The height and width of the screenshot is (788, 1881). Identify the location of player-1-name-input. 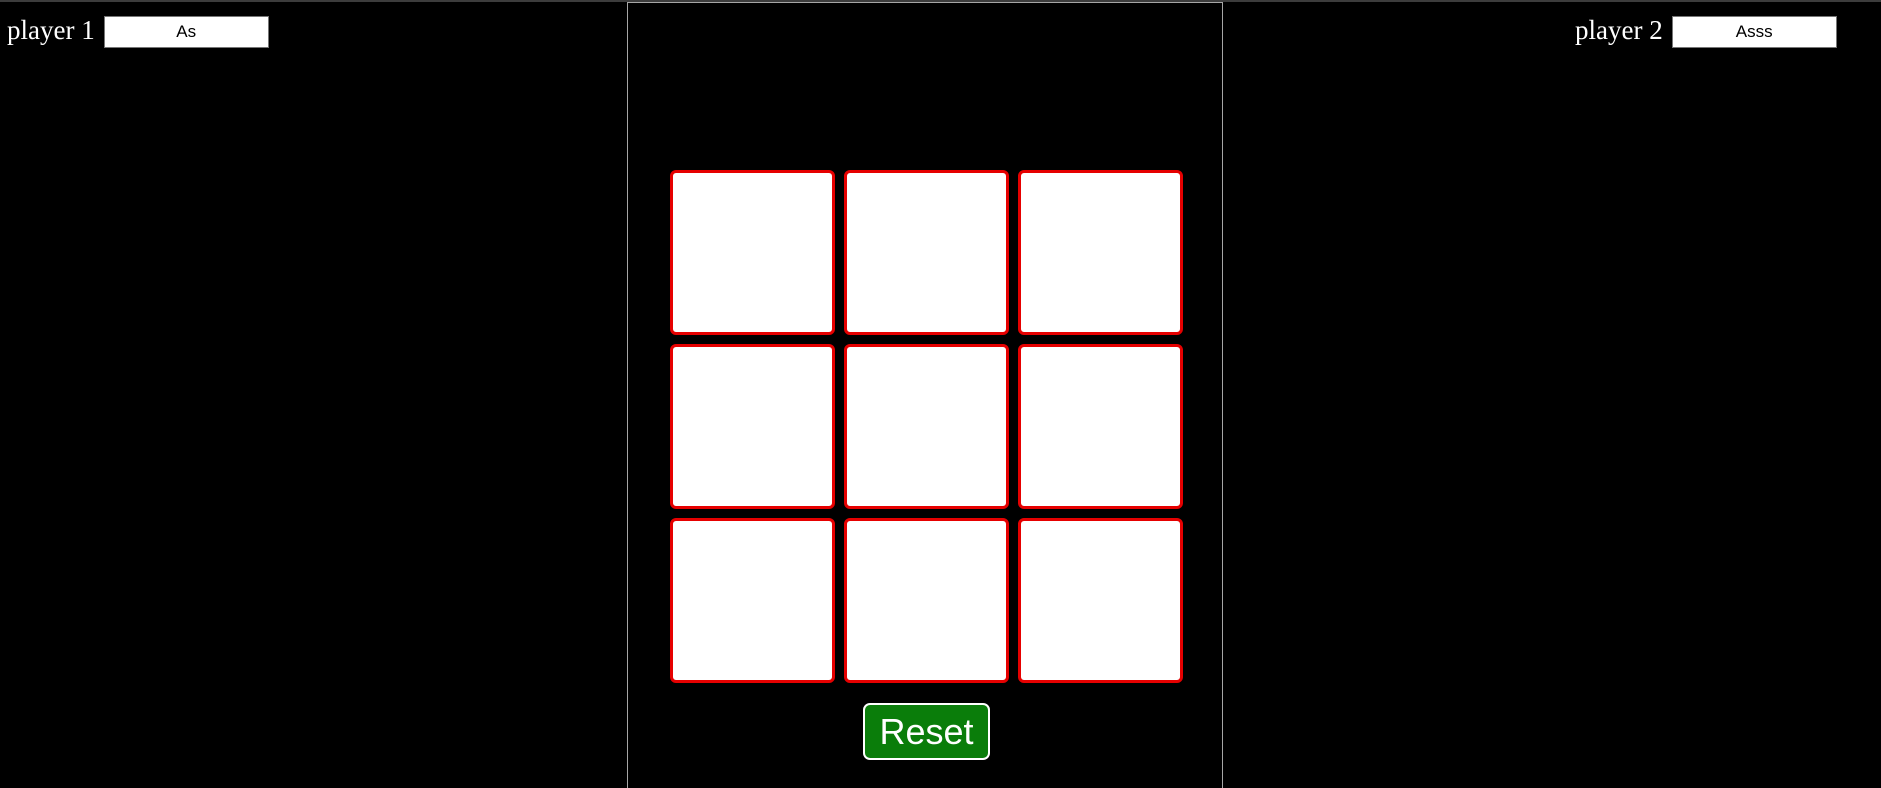
(186, 32).